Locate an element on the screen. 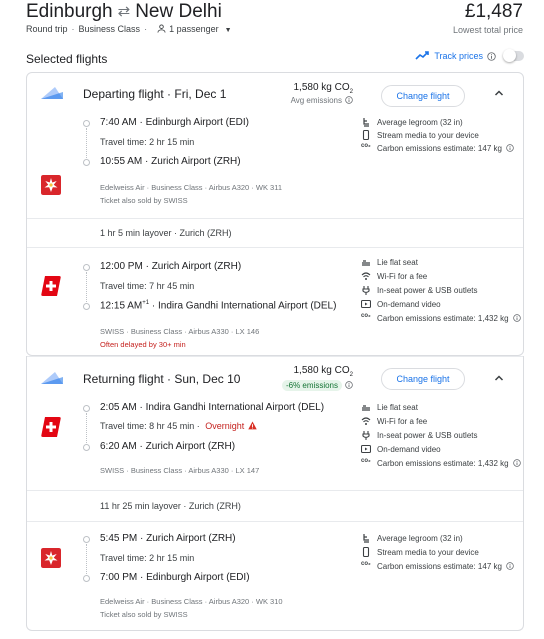 This screenshot has width=544, height=639. track-prices-label: Track prices is located at coordinates (458, 56).